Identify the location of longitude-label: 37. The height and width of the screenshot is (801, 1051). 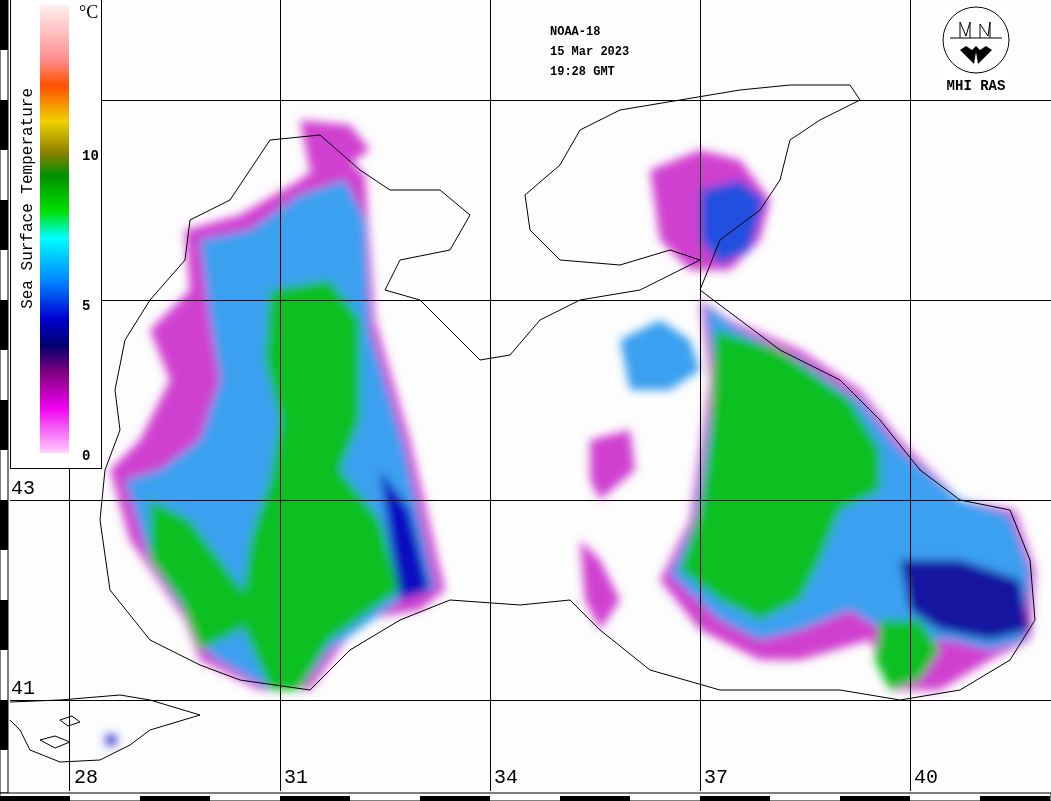
(716, 777).